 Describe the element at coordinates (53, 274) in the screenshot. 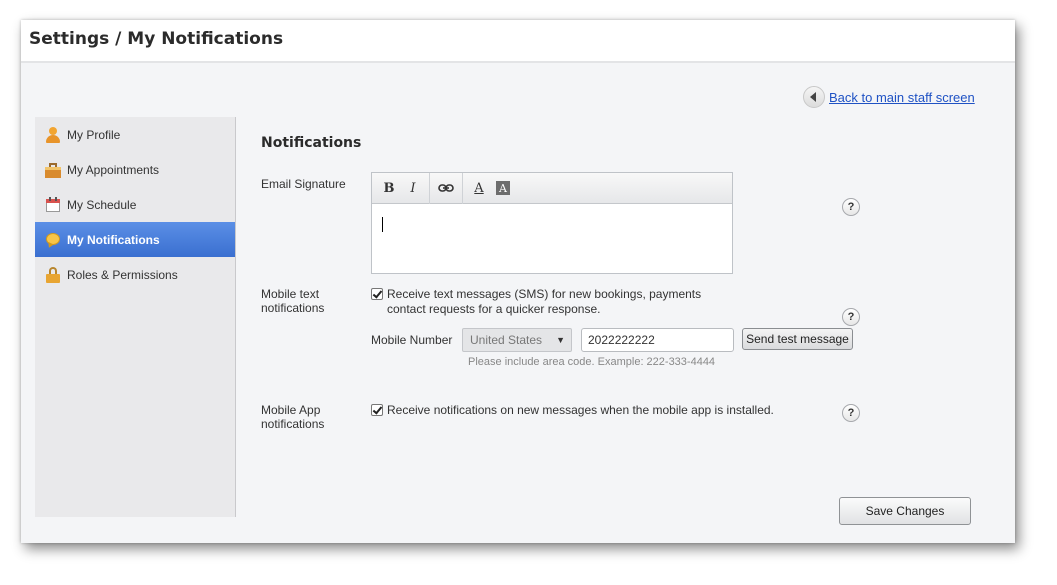

I see `lock-icon` at that location.